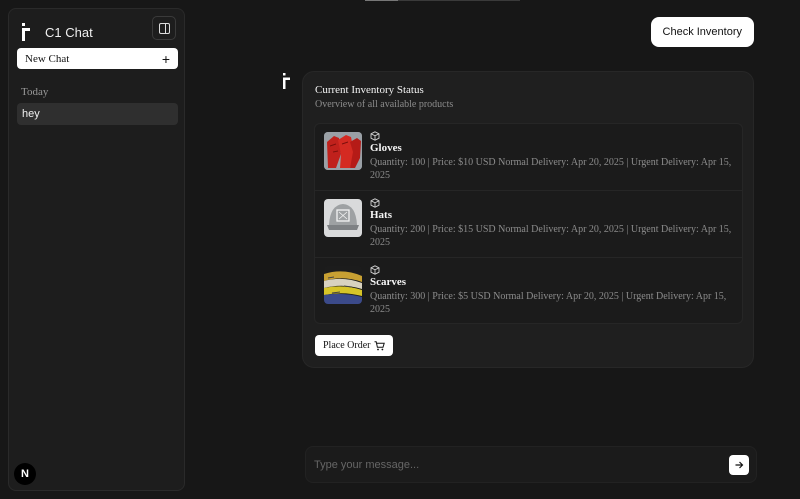 Image resolution: width=800 pixels, height=499 pixels. Describe the element at coordinates (69, 32) in the screenshot. I see `app-title: C1 Chat` at that location.